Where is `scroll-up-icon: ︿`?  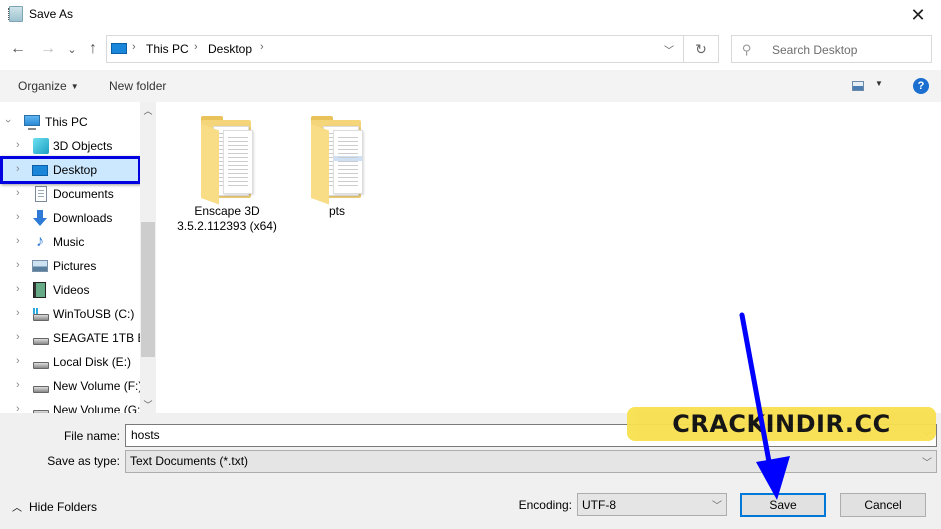 scroll-up-icon: ︿ is located at coordinates (148, 110).